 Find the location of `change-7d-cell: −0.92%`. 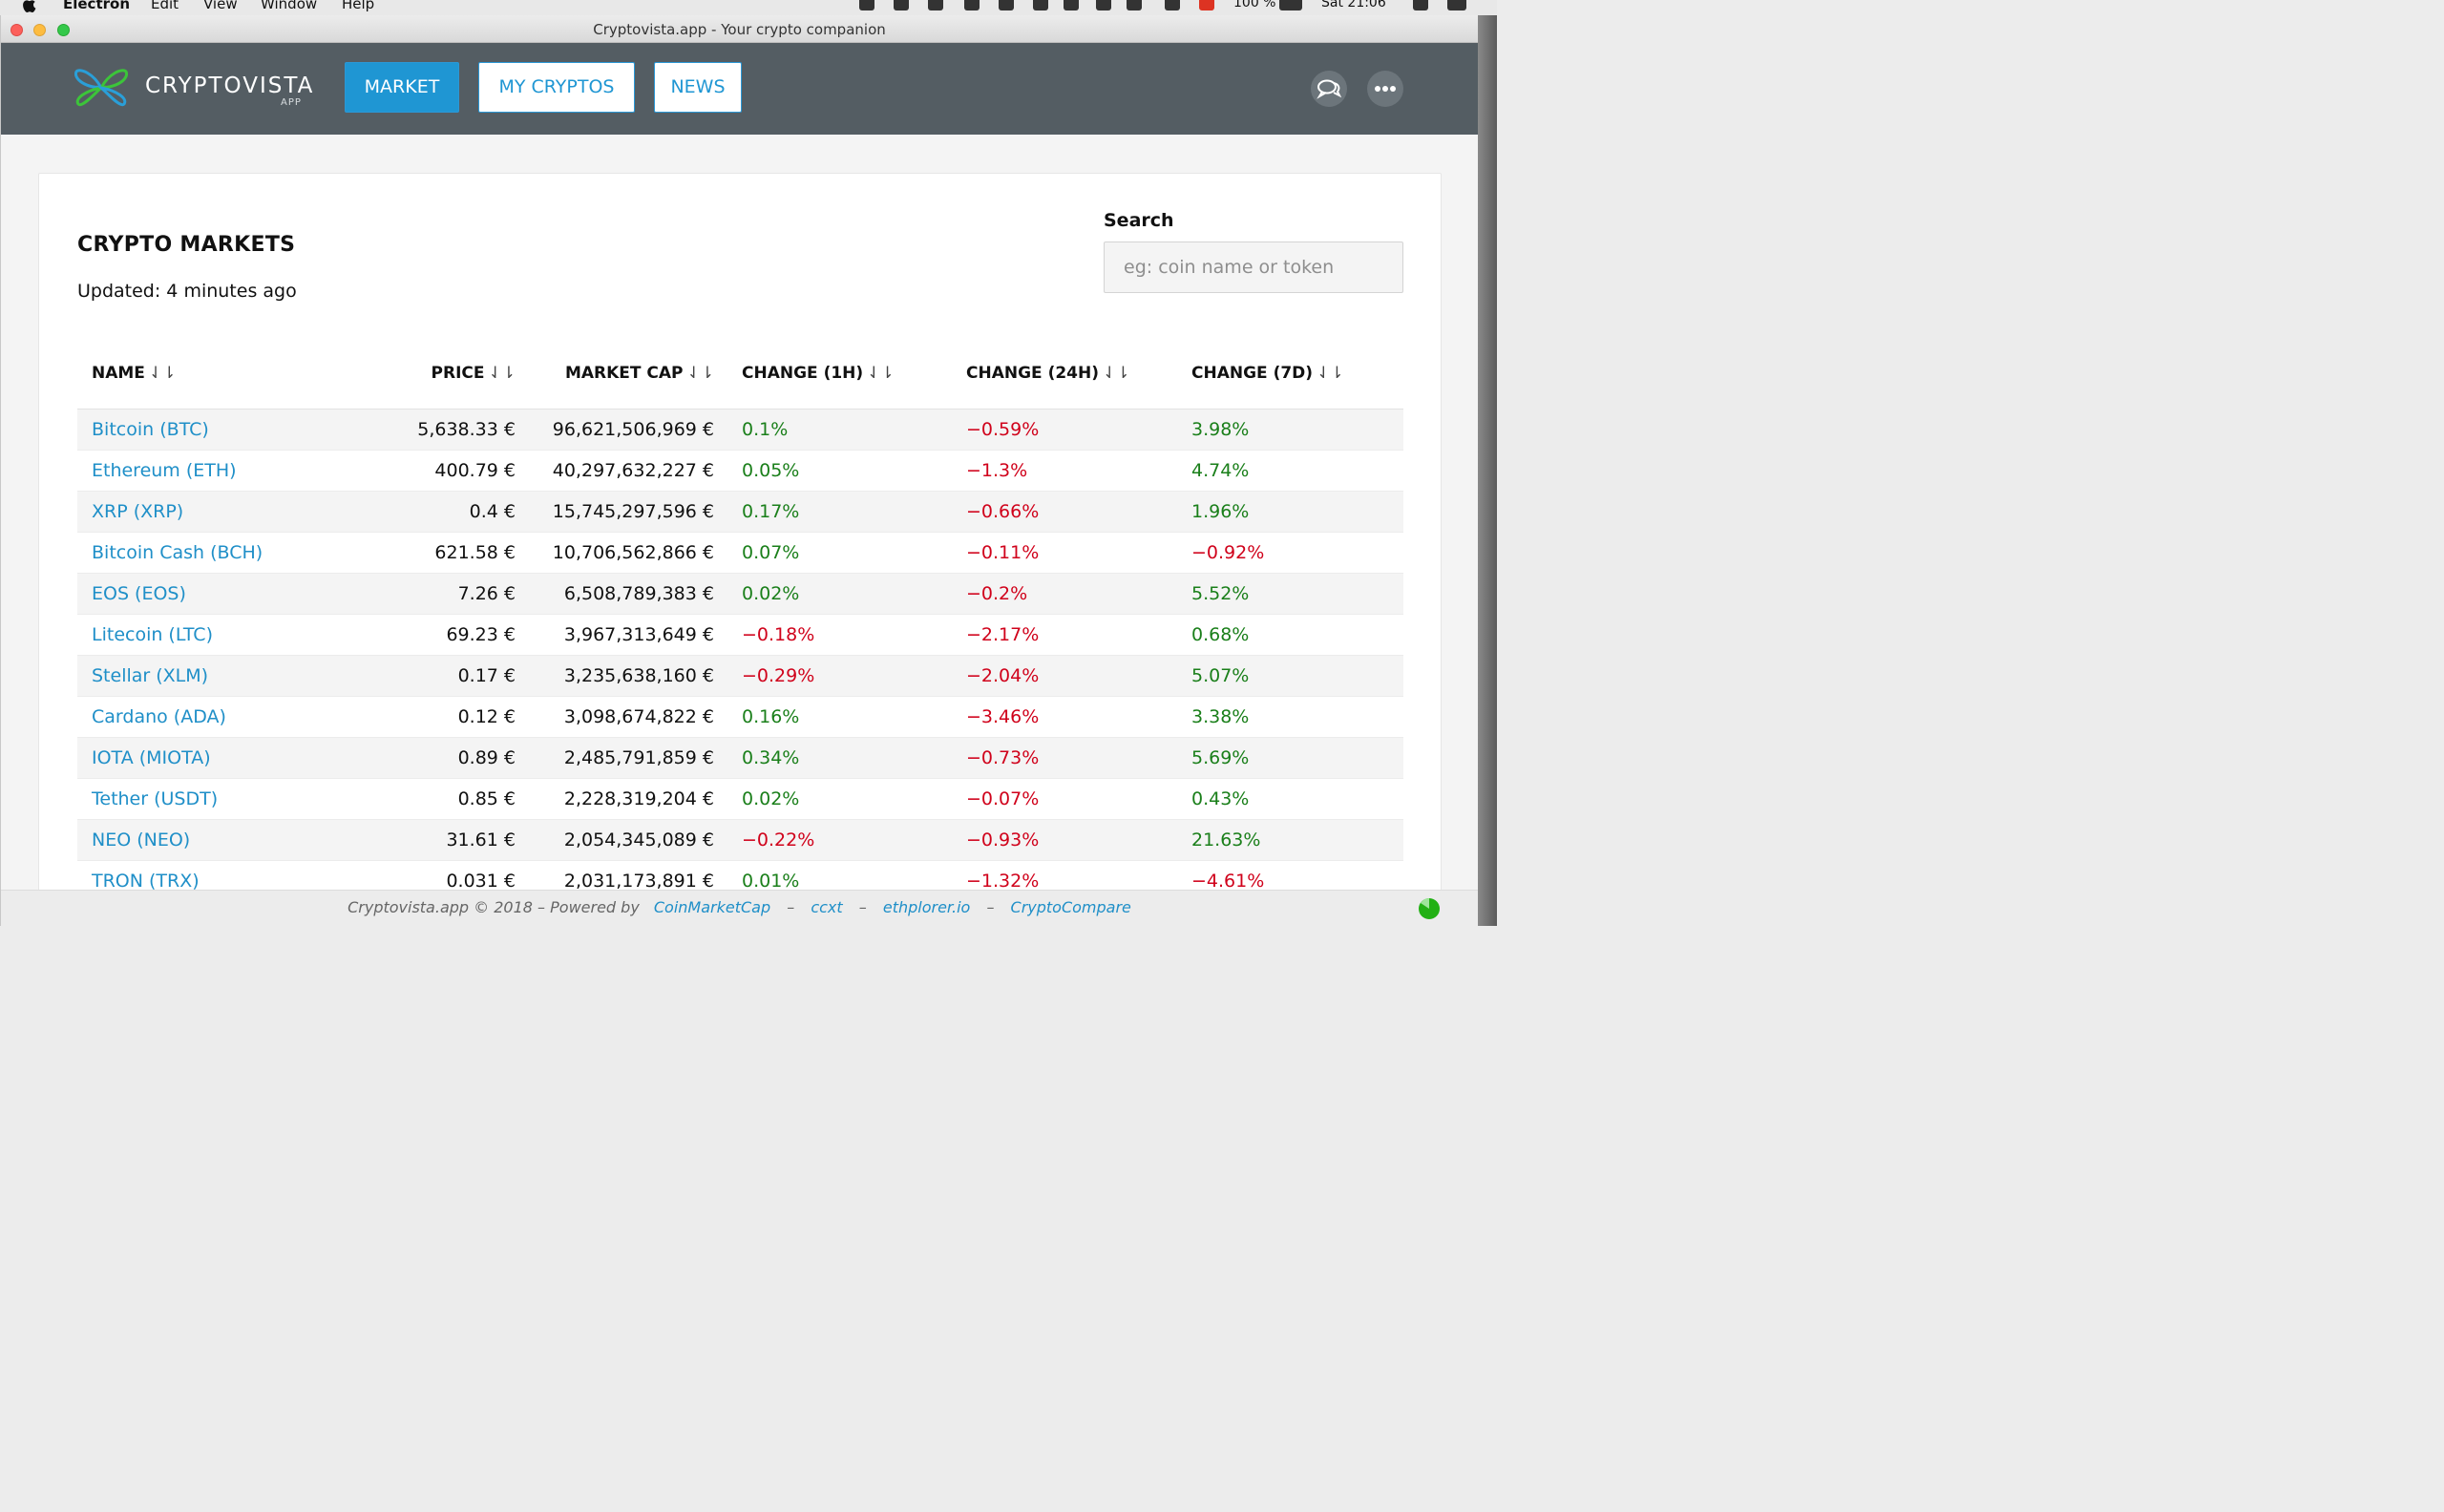

change-7d-cell: −0.92% is located at coordinates (1228, 553).